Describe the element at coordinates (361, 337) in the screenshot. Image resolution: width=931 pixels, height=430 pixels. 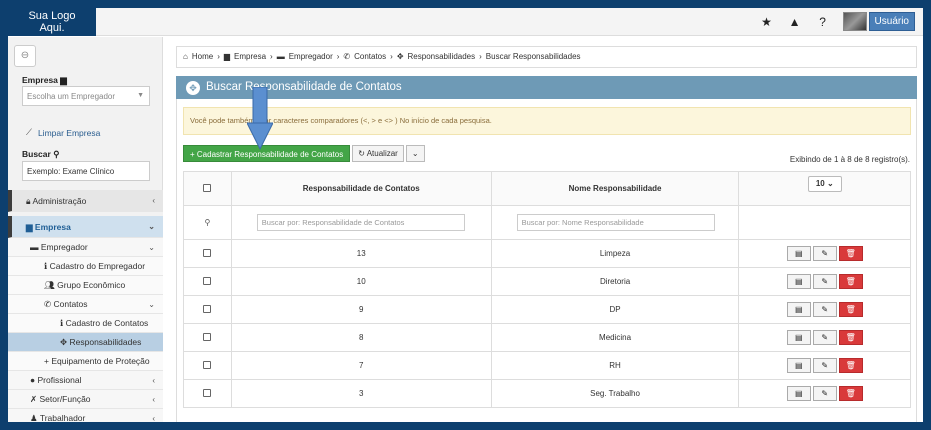
I see `cell-id: 8` at that location.